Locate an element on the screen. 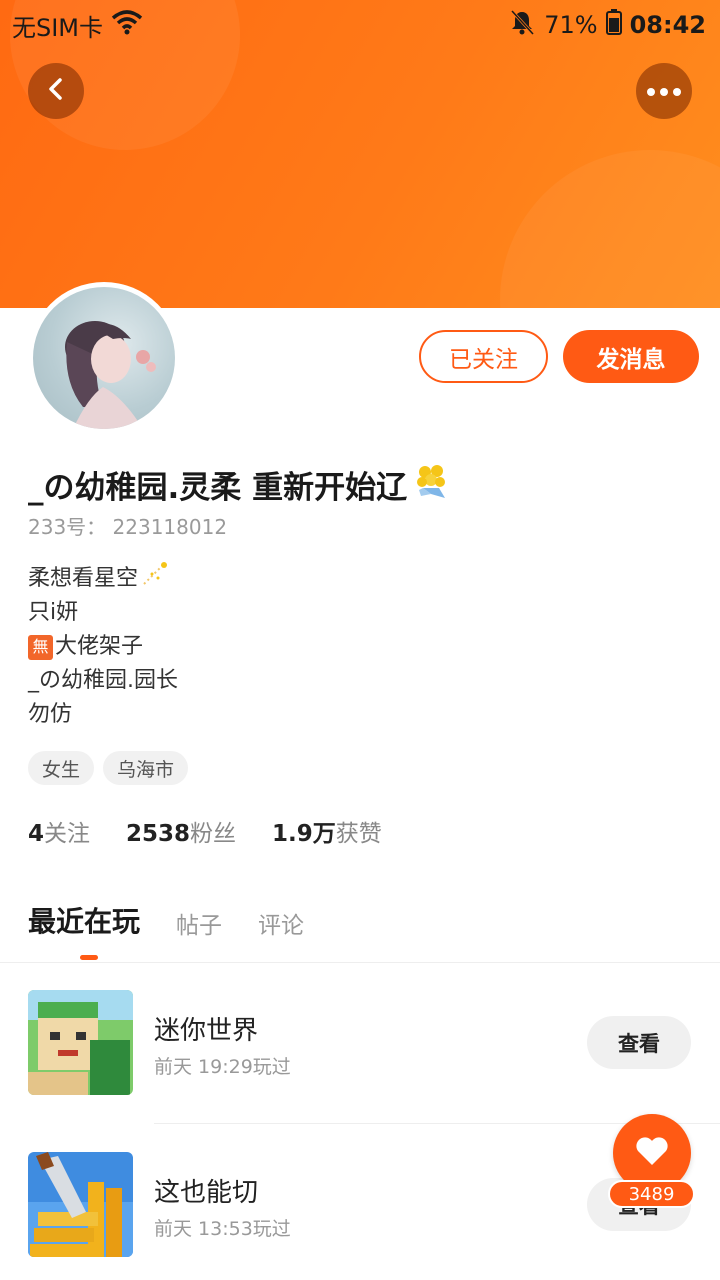  game-last-played: 前天 13:53玩过 is located at coordinates (222, 1229).